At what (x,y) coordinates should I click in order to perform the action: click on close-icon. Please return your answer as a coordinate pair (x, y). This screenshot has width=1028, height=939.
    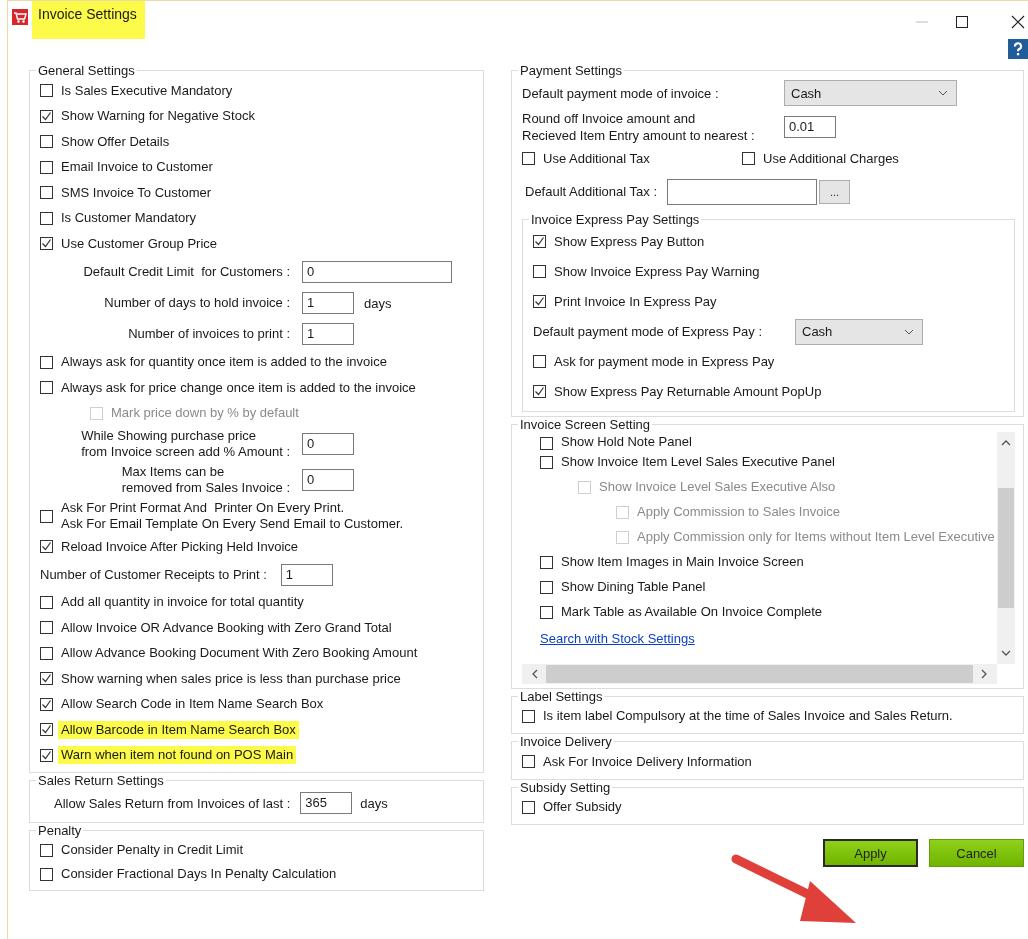
    Looking at the image, I should click on (1018, 22).